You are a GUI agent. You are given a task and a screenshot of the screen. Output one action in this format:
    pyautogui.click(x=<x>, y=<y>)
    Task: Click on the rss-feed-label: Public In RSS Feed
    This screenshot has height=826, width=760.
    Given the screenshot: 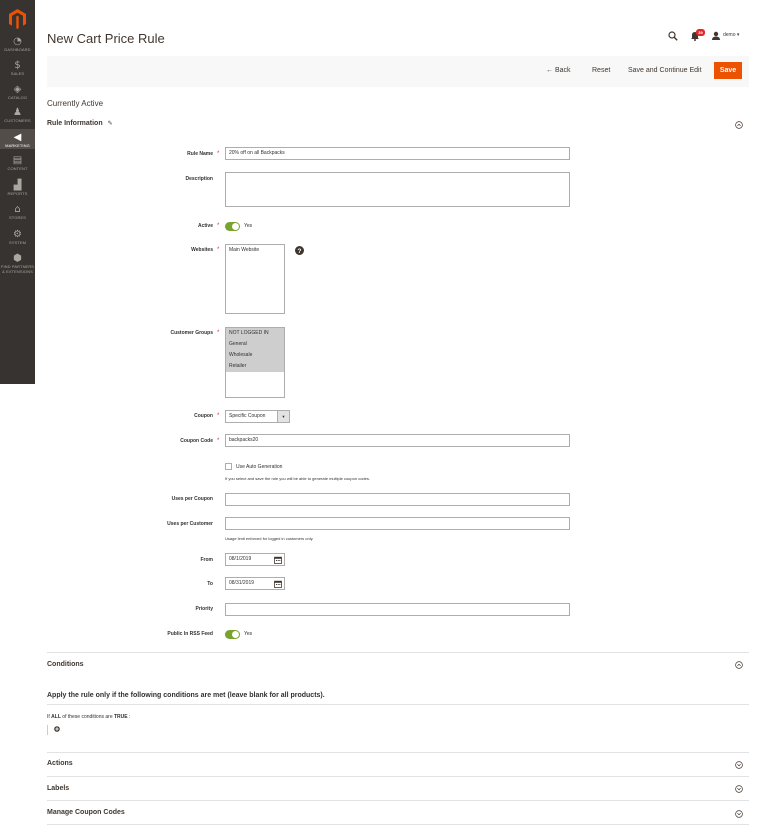 What is the action you would take?
    pyautogui.click(x=190, y=634)
    